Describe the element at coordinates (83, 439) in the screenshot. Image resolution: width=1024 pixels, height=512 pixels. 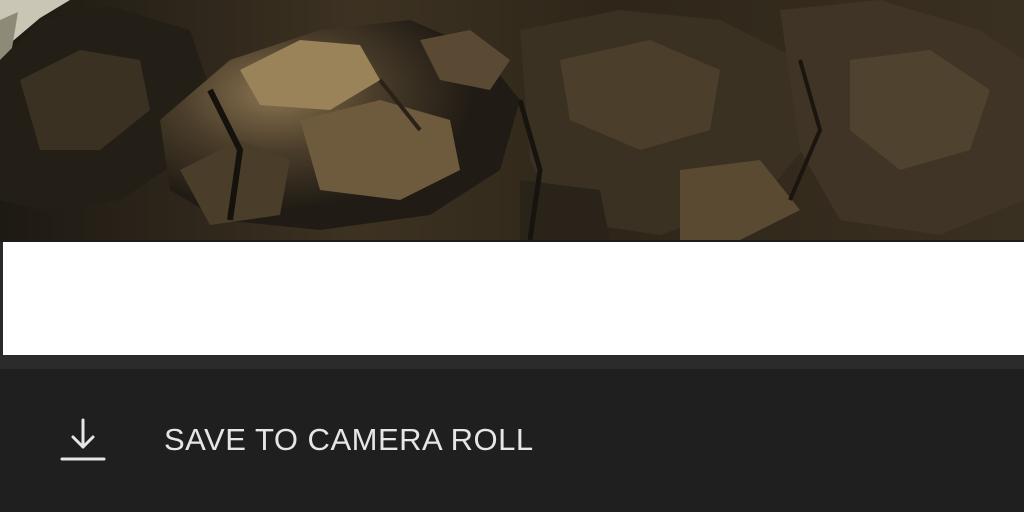
I see `download-icon` at that location.